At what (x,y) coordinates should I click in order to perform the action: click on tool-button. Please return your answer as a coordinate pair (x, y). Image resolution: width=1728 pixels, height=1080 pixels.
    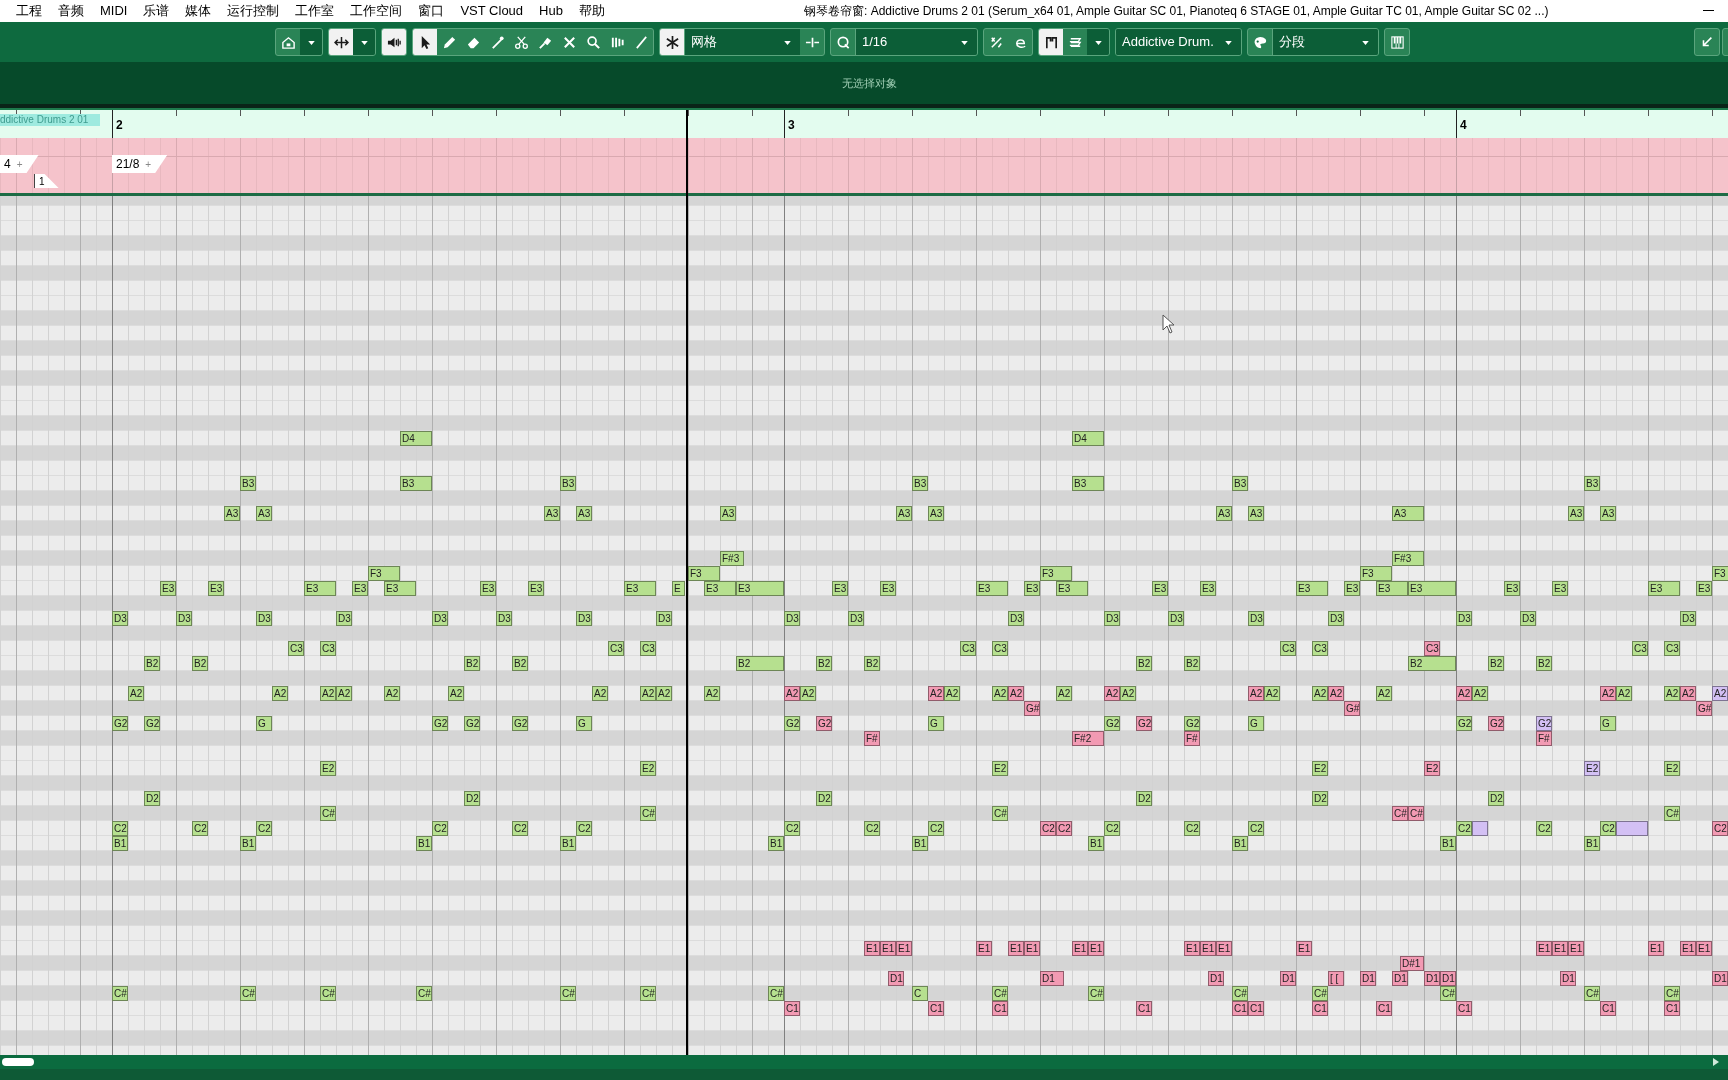
    Looking at the image, I should click on (1051, 42).